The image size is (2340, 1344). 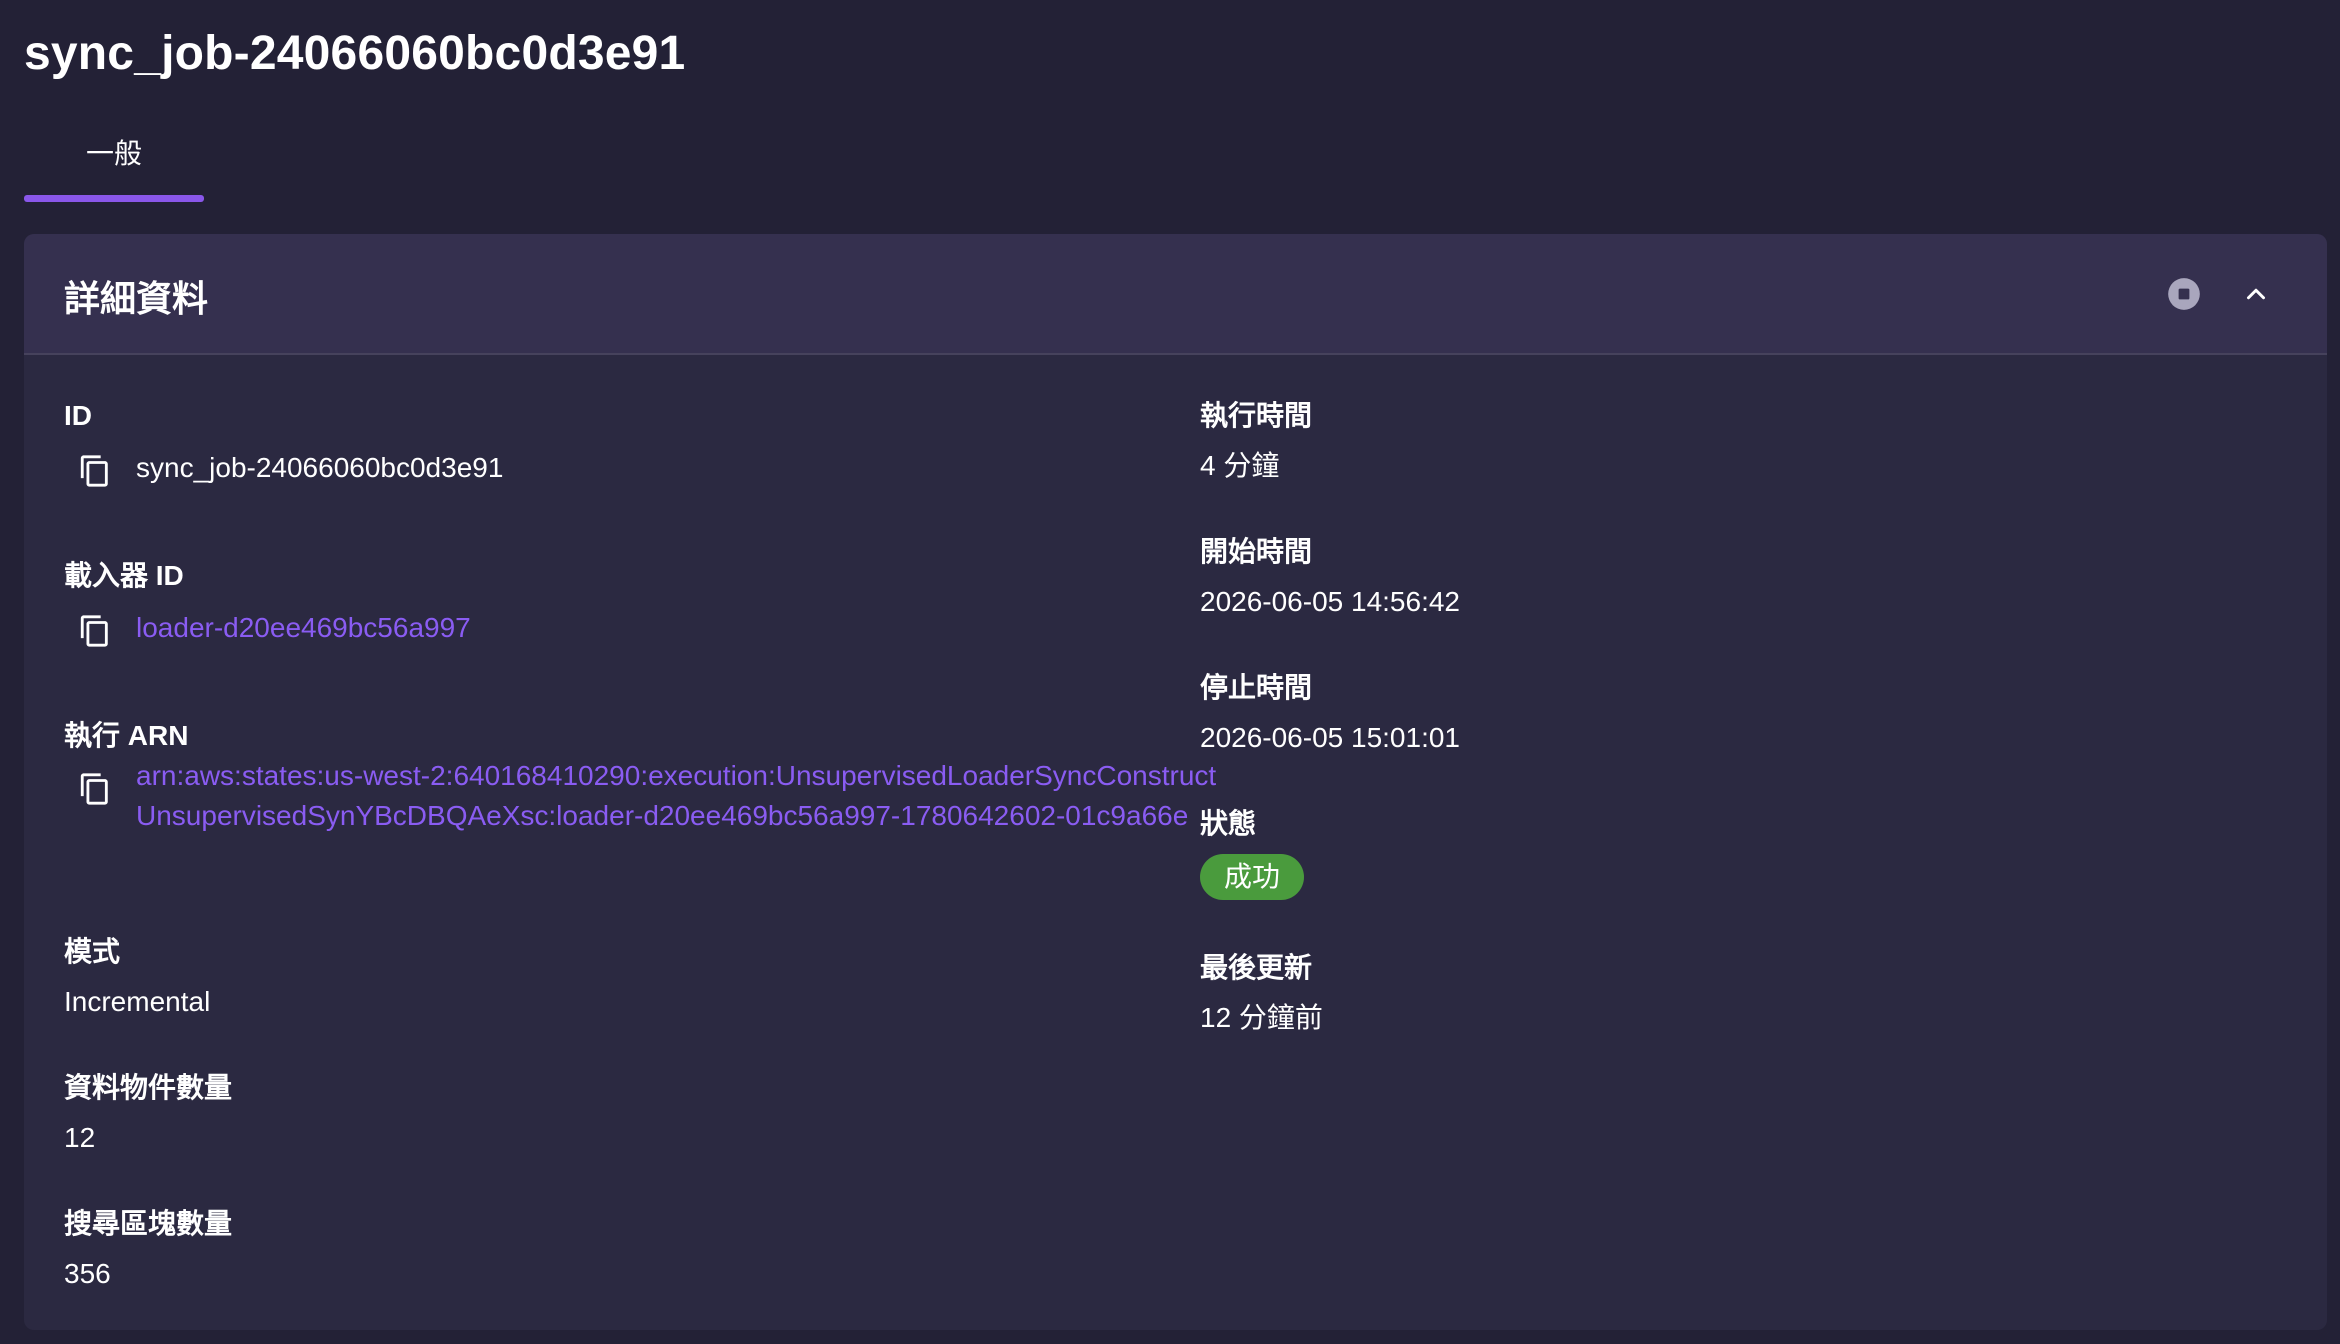 What do you see at coordinates (1256, 415) in the screenshot?
I see `field-label: 執行時間` at bounding box center [1256, 415].